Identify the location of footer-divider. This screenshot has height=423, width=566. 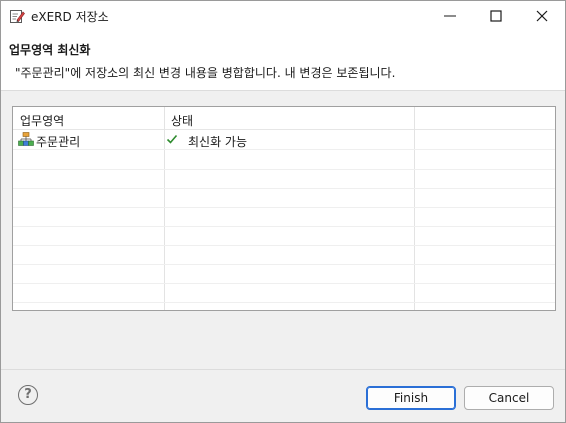
(283, 369).